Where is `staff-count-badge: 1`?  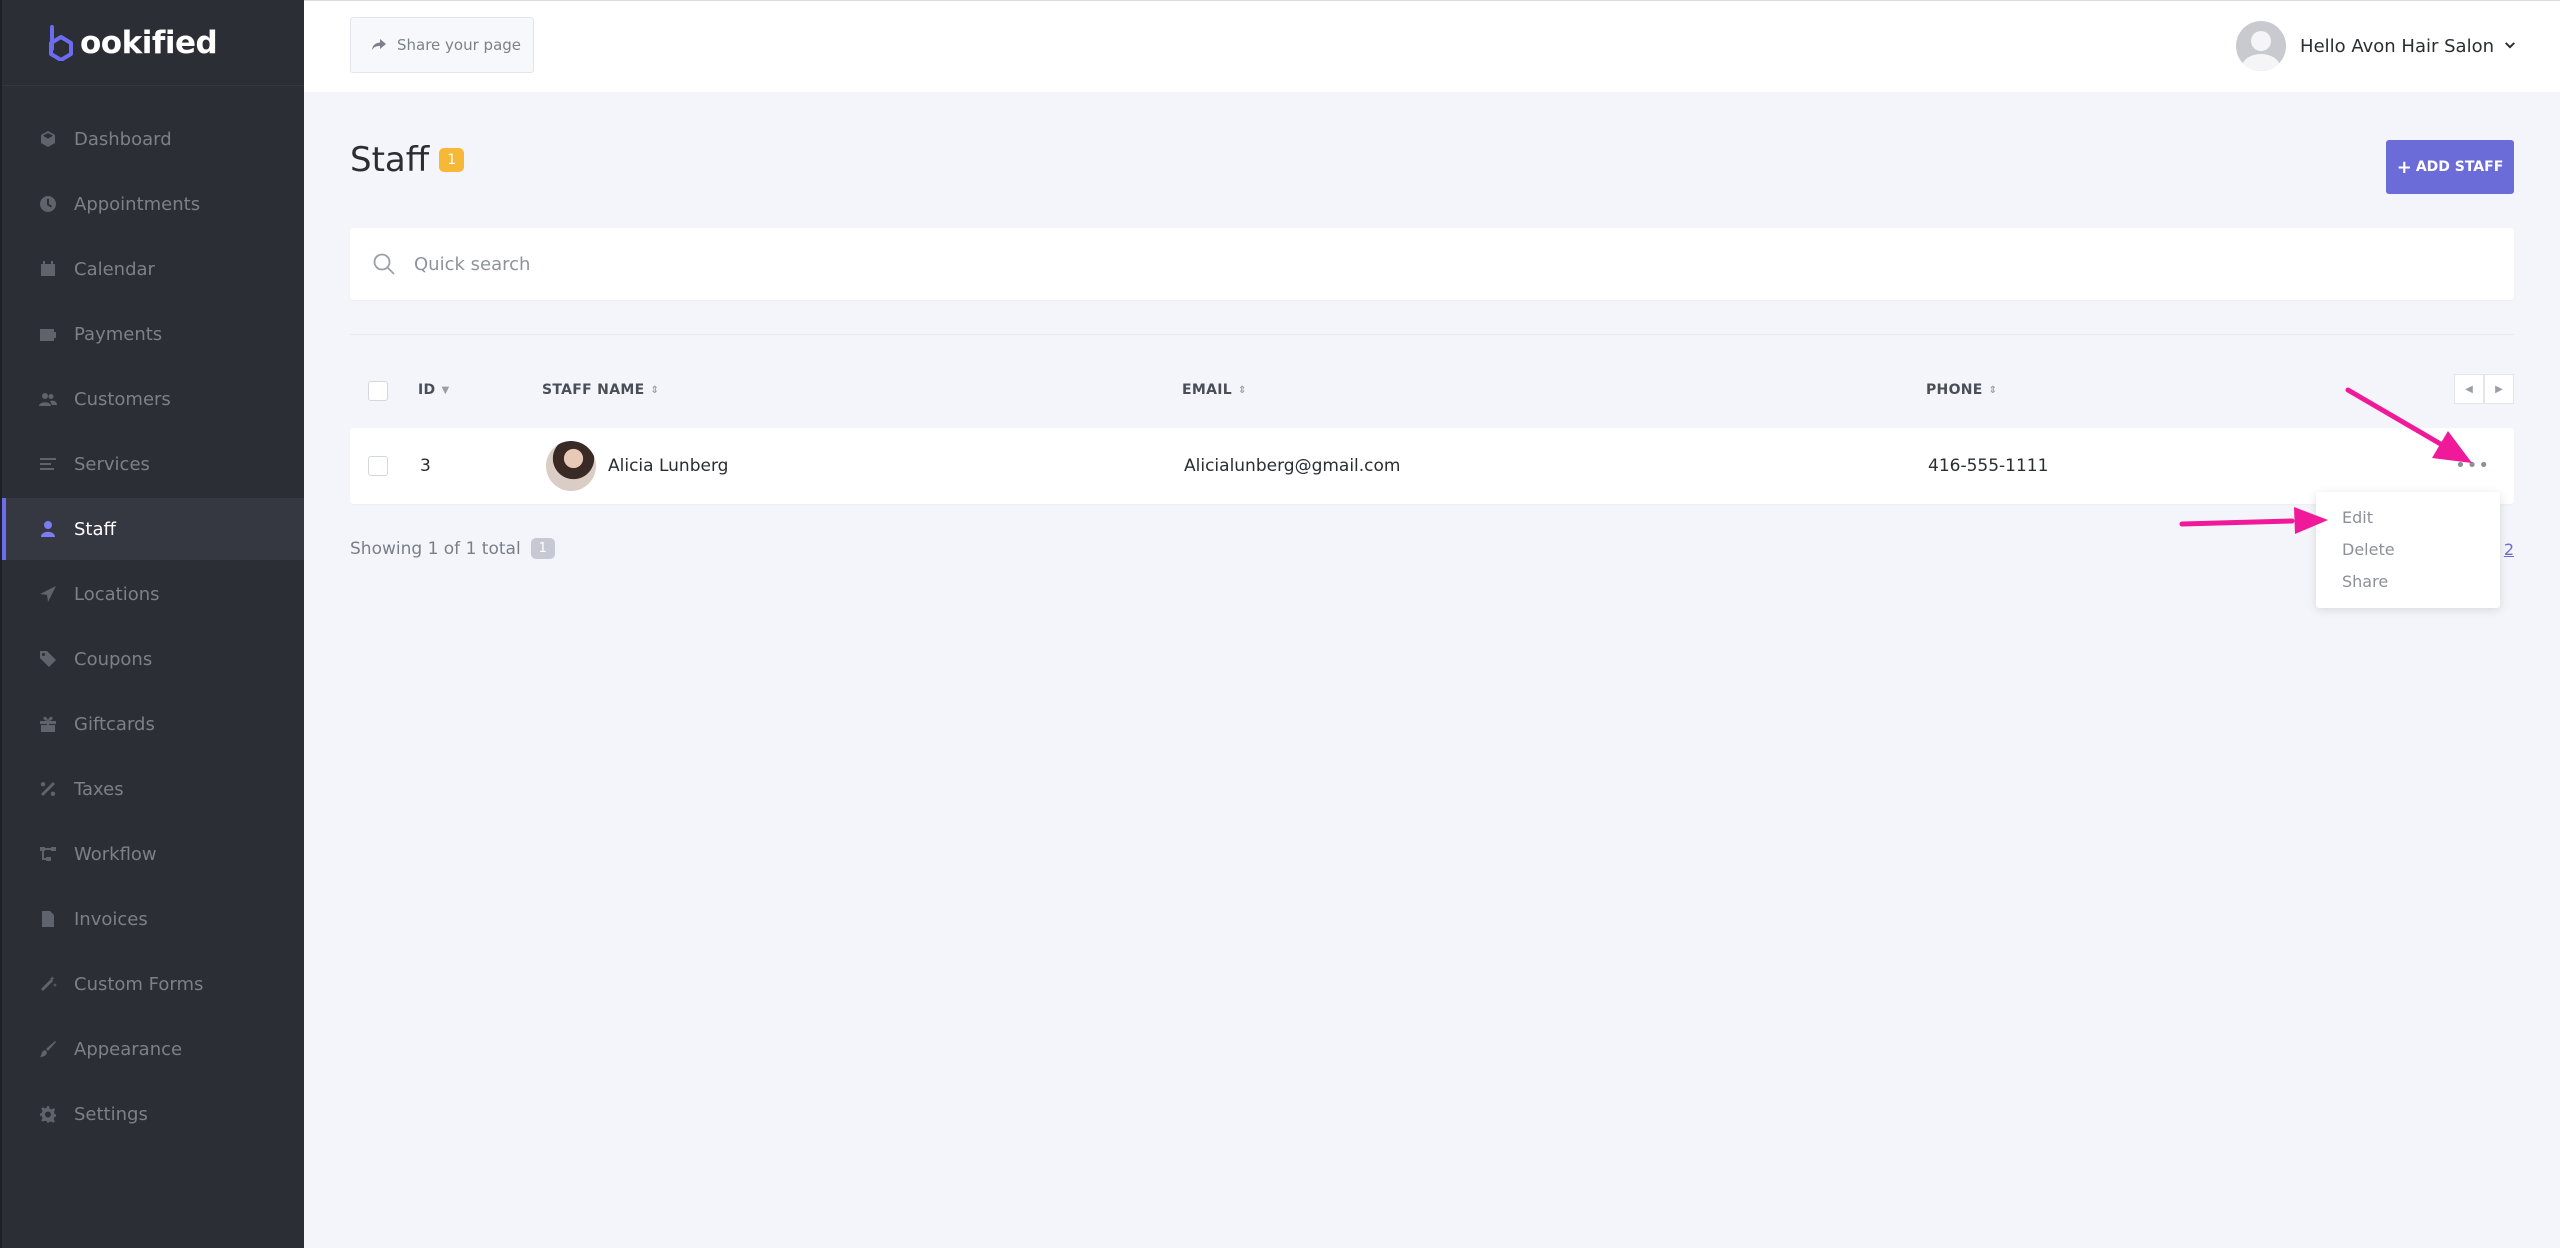
staff-count-badge: 1 is located at coordinates (452, 160).